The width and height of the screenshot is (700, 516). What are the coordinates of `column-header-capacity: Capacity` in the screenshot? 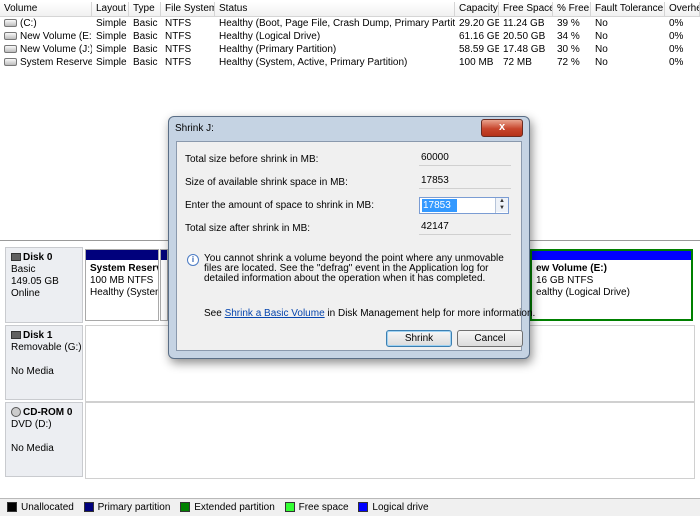 It's located at (477, 9).